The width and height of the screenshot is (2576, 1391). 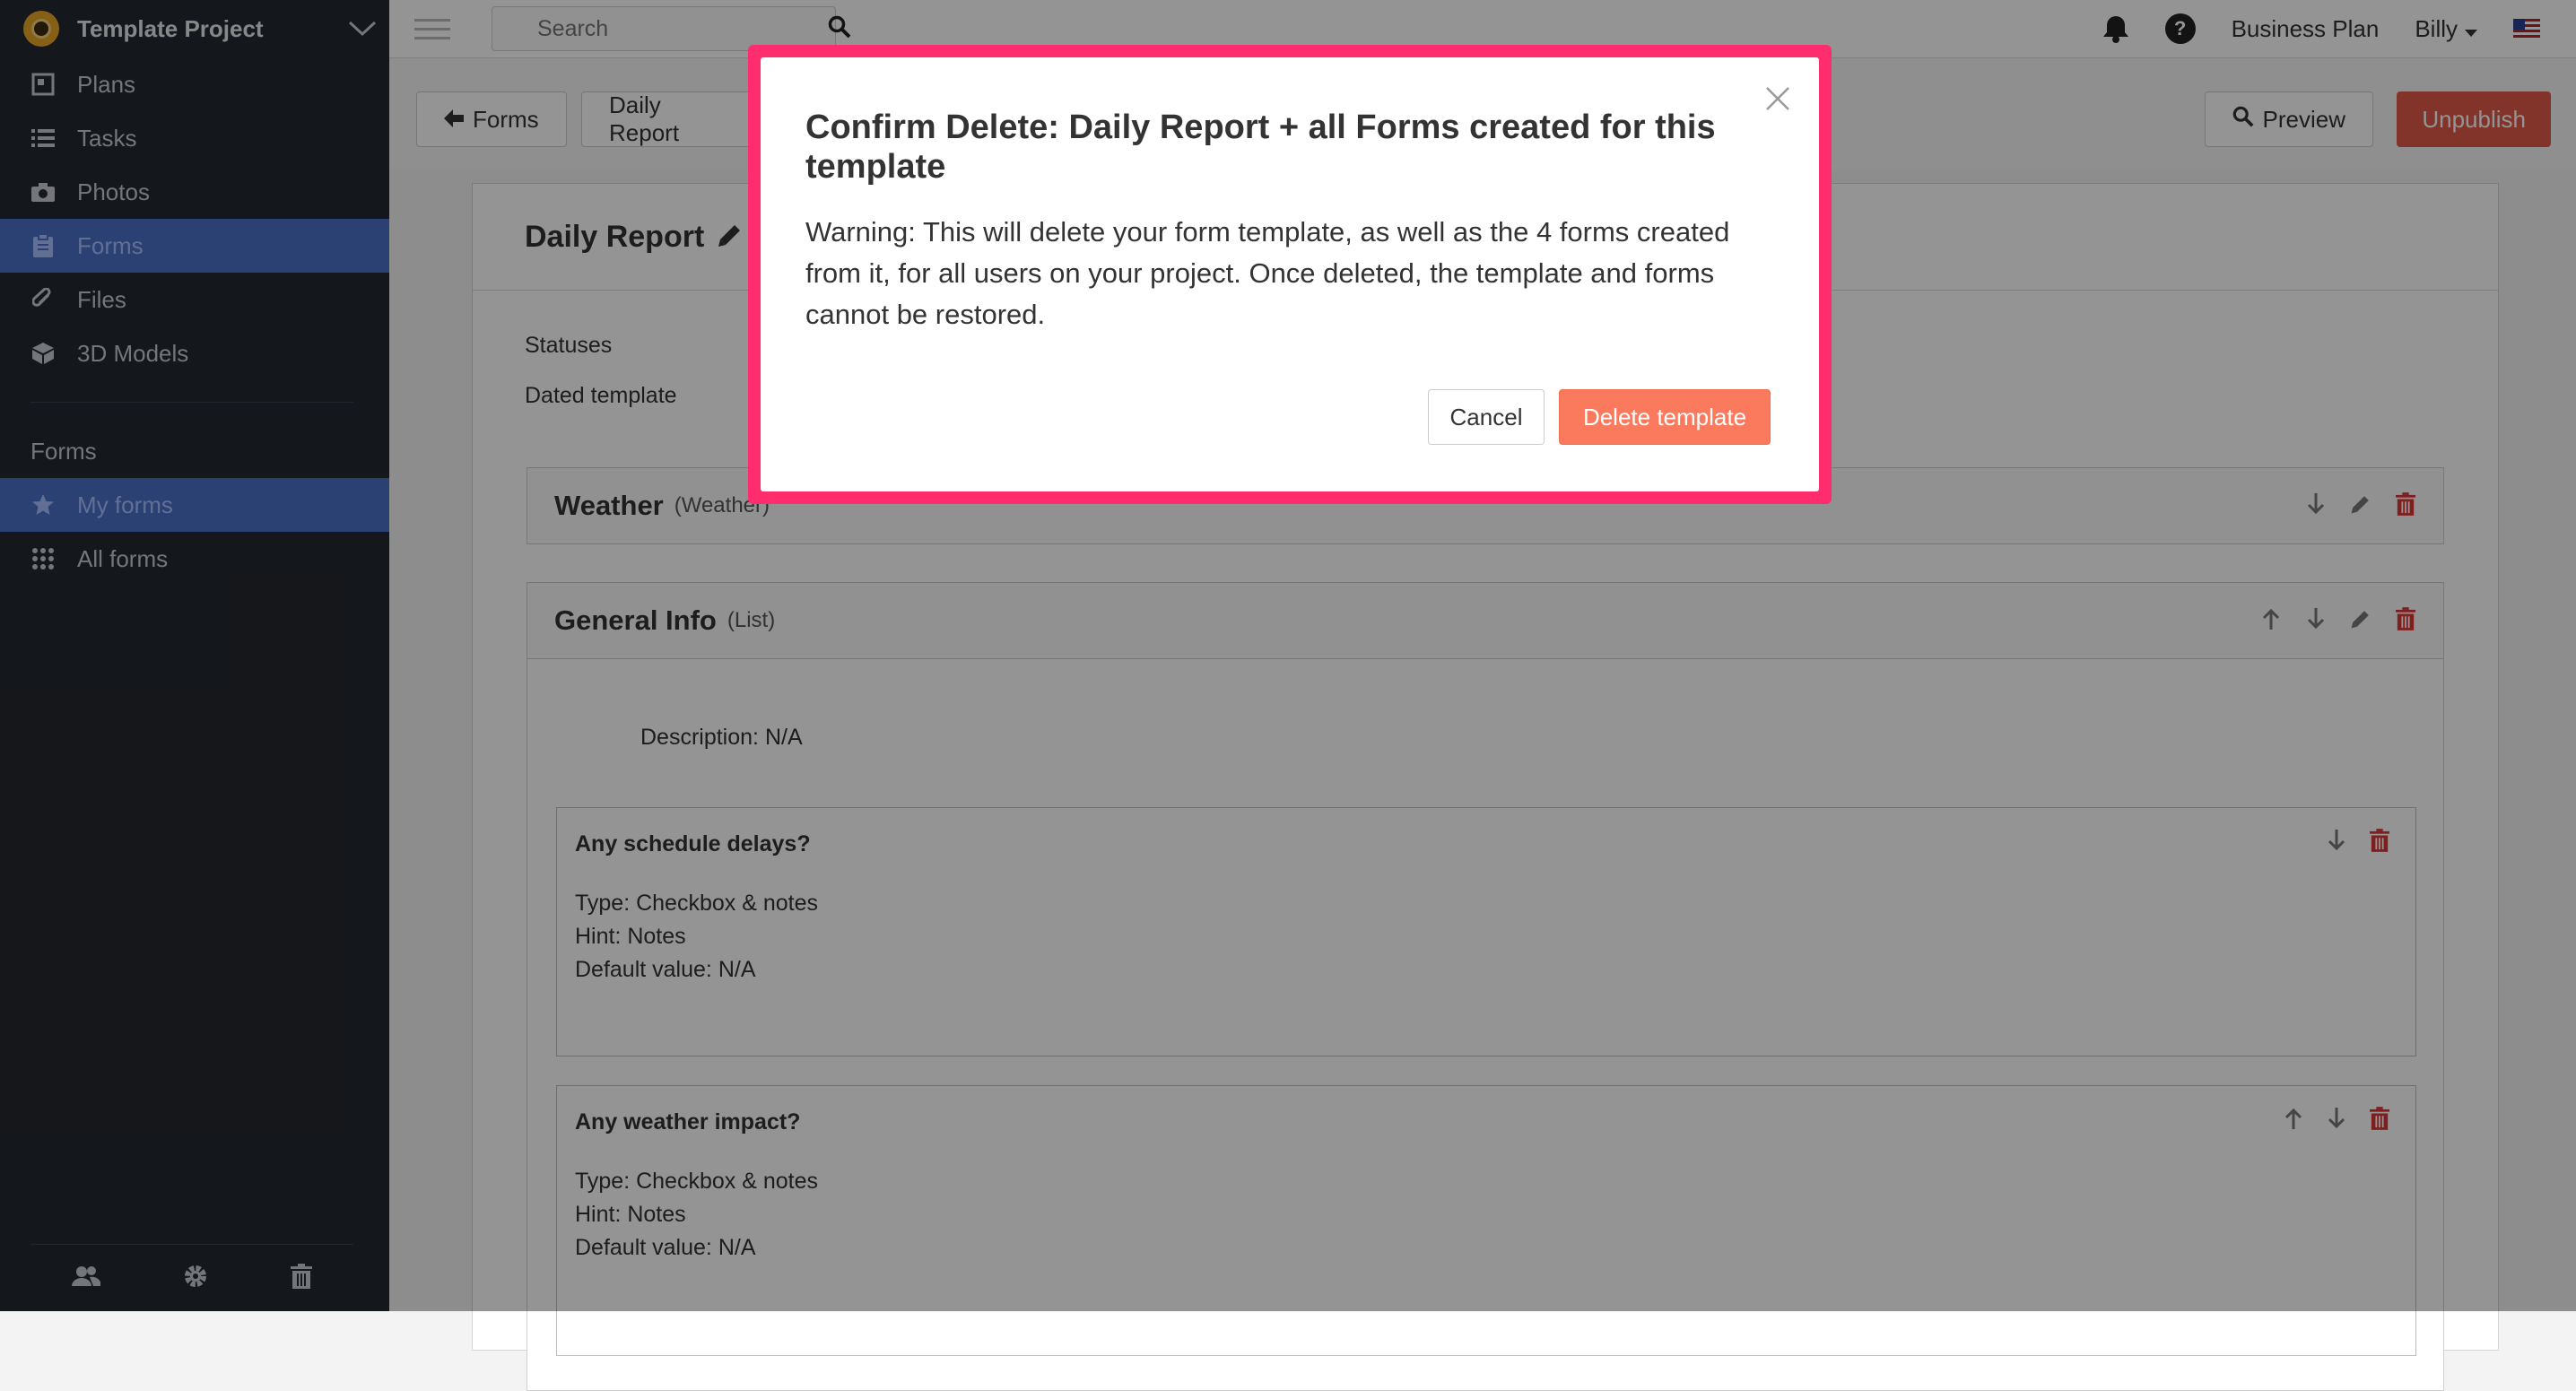 I want to click on close-icon, so click(x=1777, y=99).